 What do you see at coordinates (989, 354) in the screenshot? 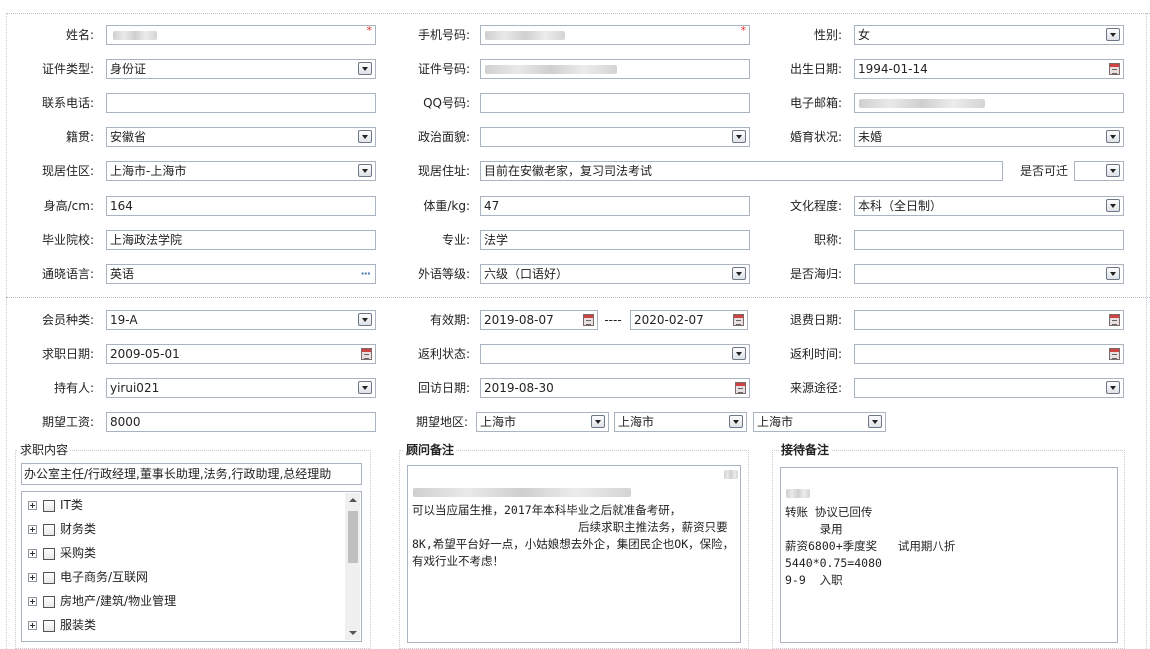
I see `rebate-time-field` at bounding box center [989, 354].